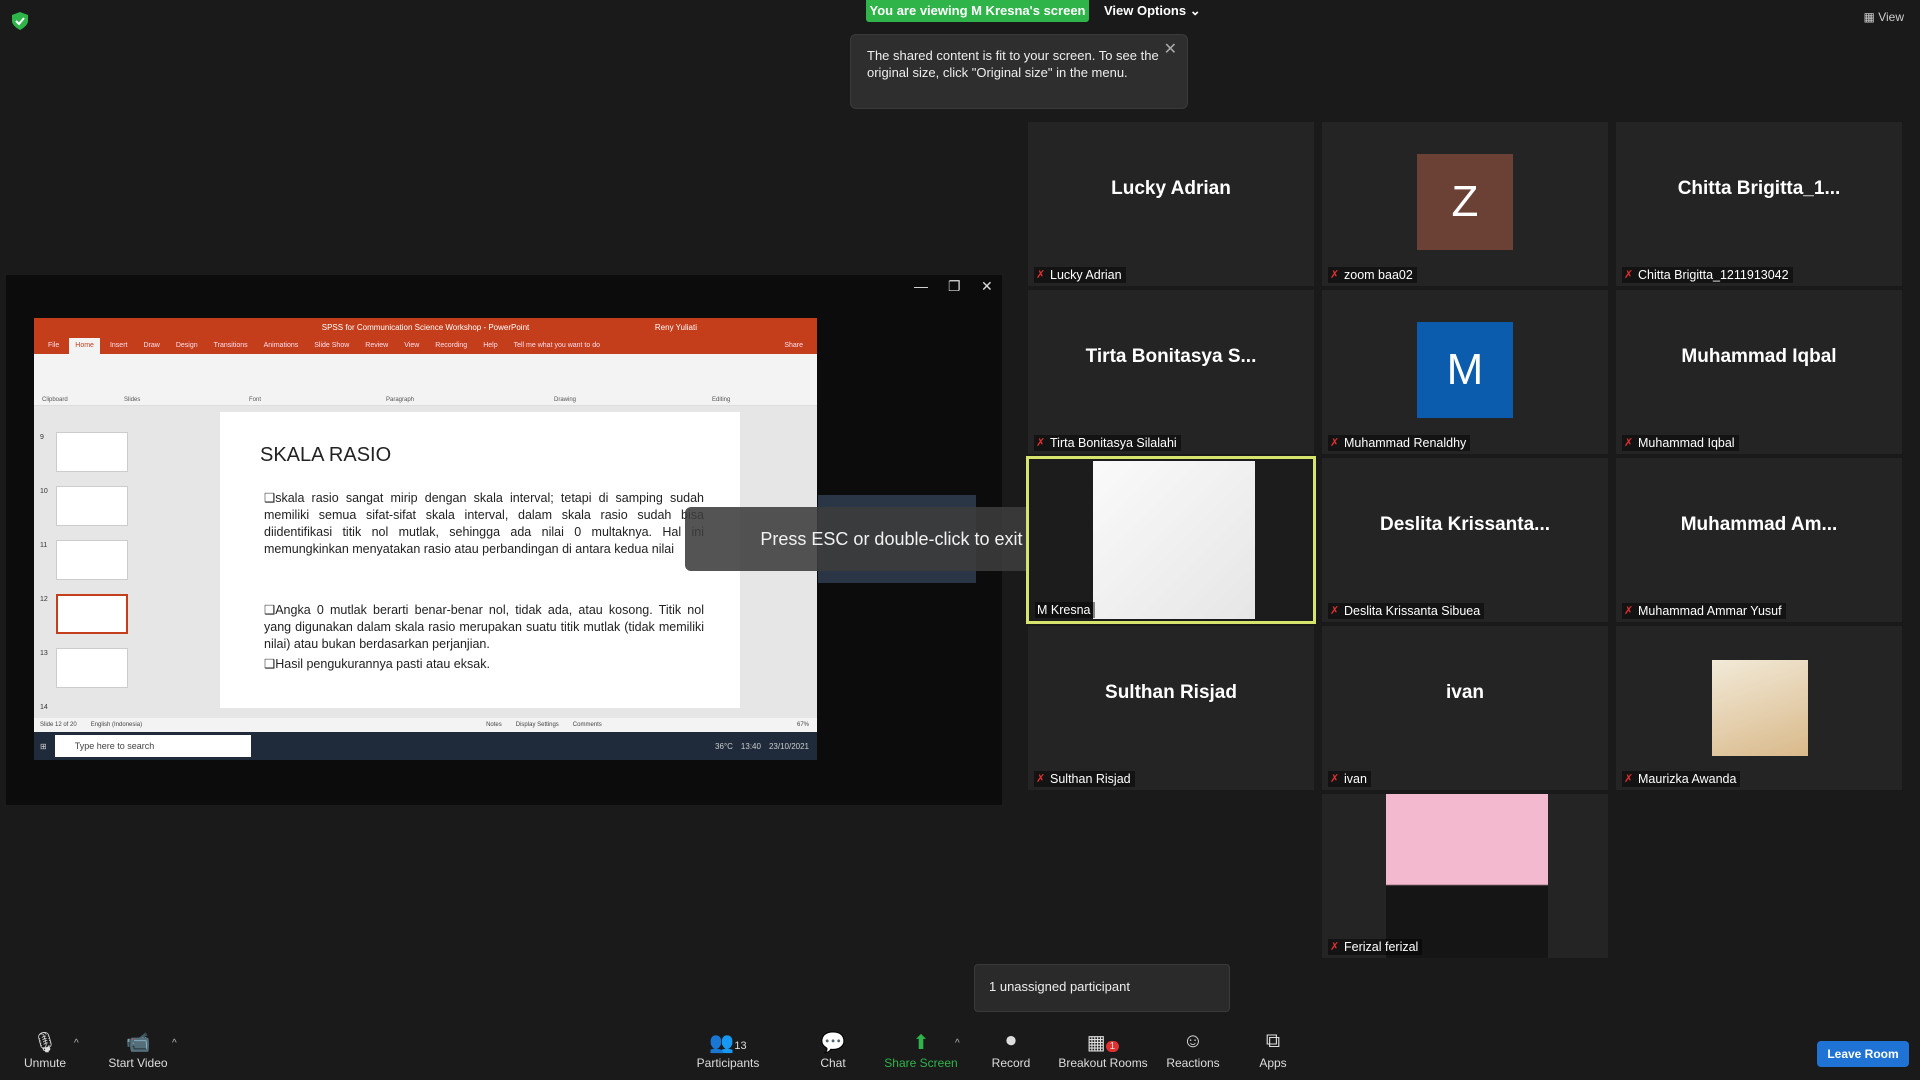 This screenshot has width=1920, height=1080. I want to click on slide-thumbnails: 9 10 11 12 13 14, so click(92, 562).